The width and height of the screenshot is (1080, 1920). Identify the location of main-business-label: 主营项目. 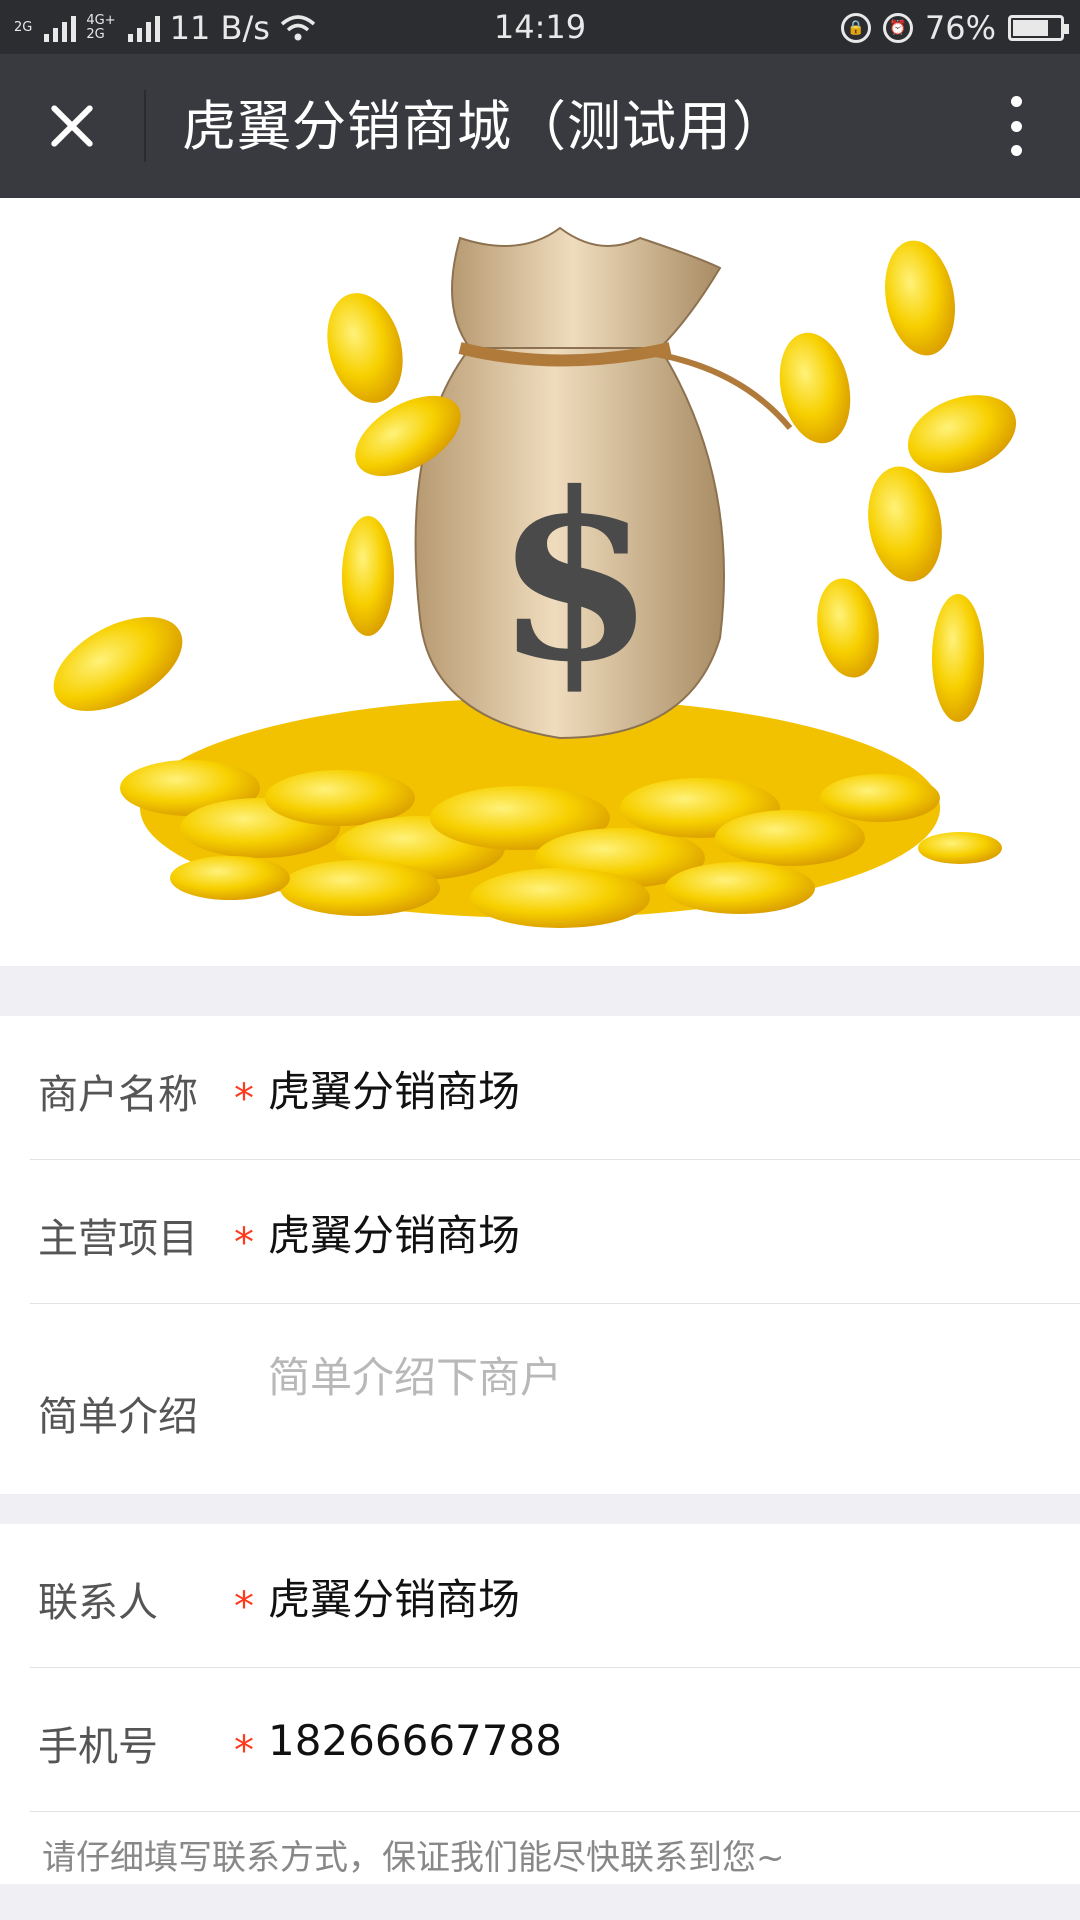
(118, 1239).